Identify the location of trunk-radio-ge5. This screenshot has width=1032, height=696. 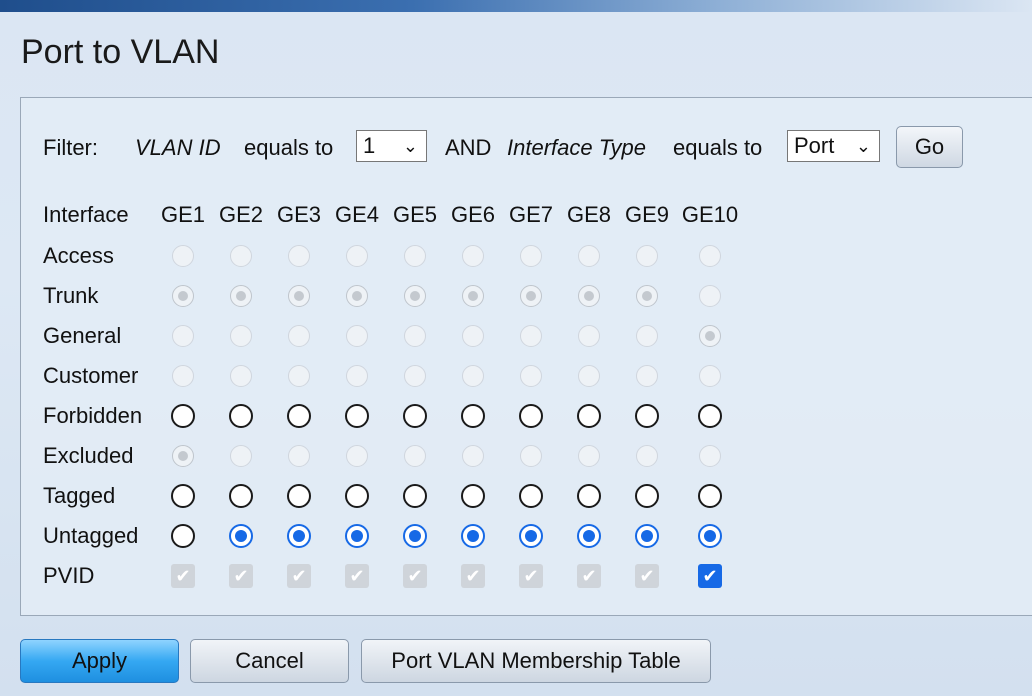
(415, 296).